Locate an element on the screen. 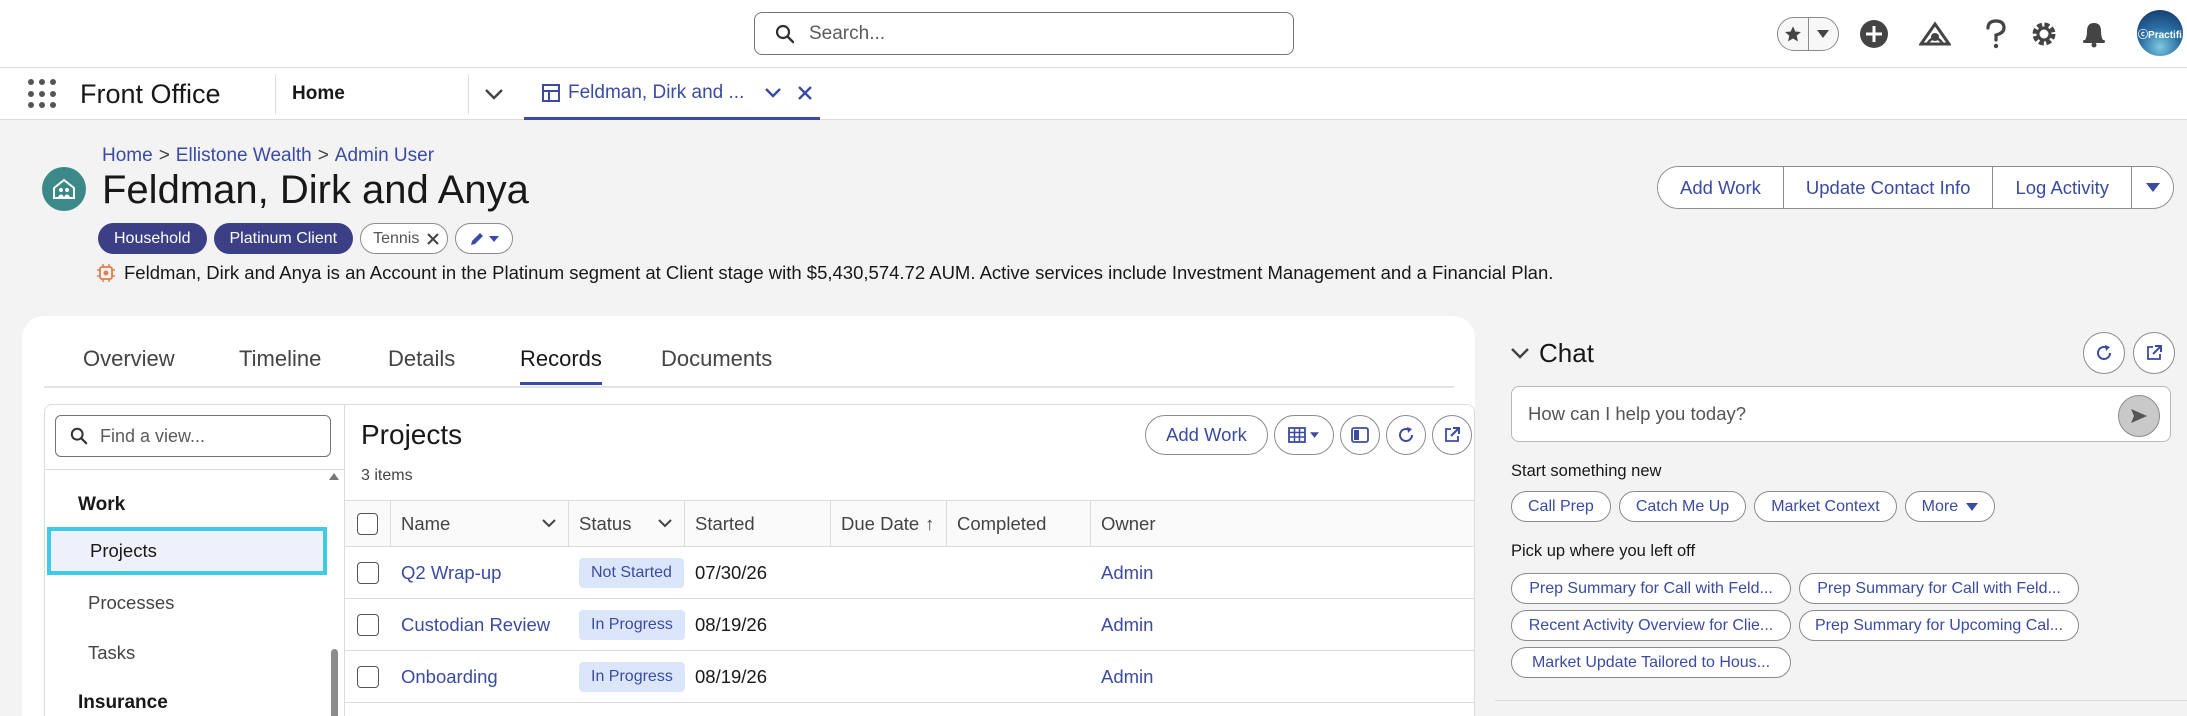 The width and height of the screenshot is (2187, 716). breadcrumb: Home > Ellistone Wealth > Admin User is located at coordinates (268, 155).